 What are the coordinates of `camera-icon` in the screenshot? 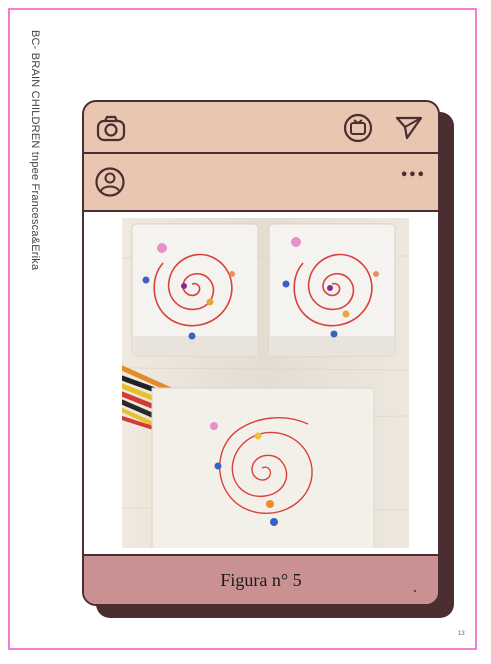 It's located at (111, 130).